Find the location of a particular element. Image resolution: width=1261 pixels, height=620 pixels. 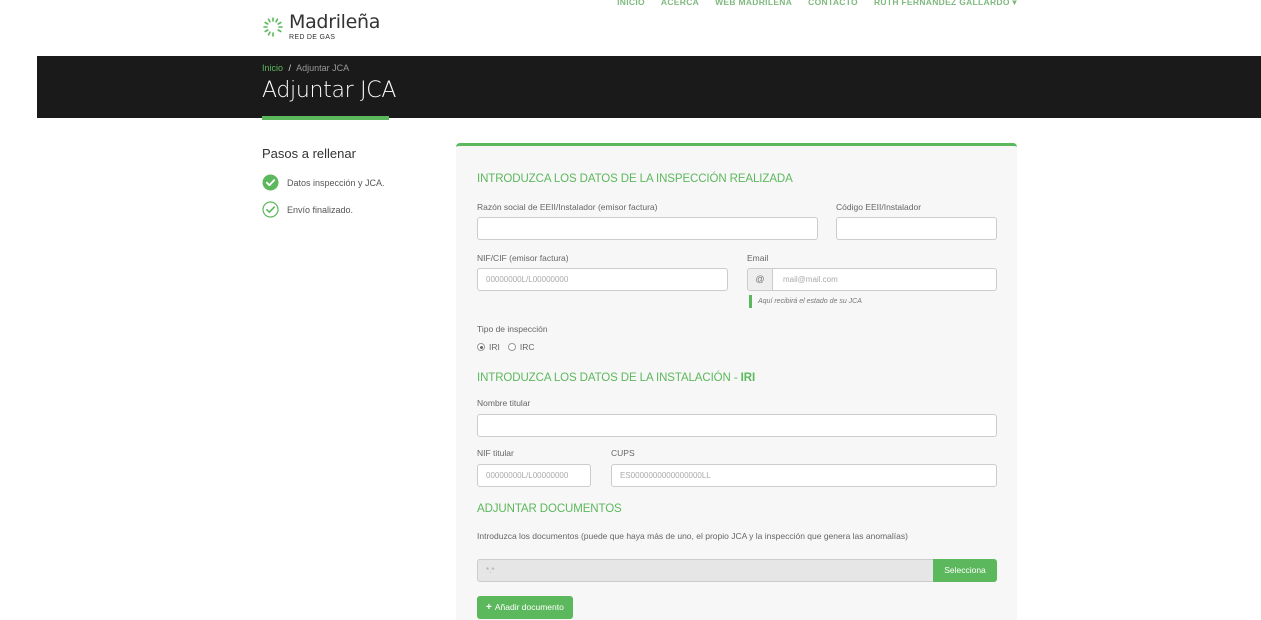

section-title-documentos: ADJUNTAR DOCUMENTOS is located at coordinates (549, 509).